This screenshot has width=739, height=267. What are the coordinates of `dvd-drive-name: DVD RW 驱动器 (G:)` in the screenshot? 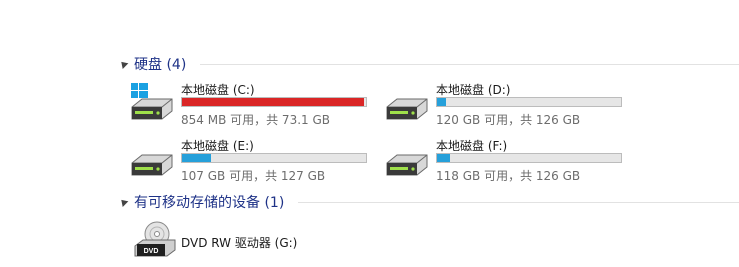 It's located at (239, 243).